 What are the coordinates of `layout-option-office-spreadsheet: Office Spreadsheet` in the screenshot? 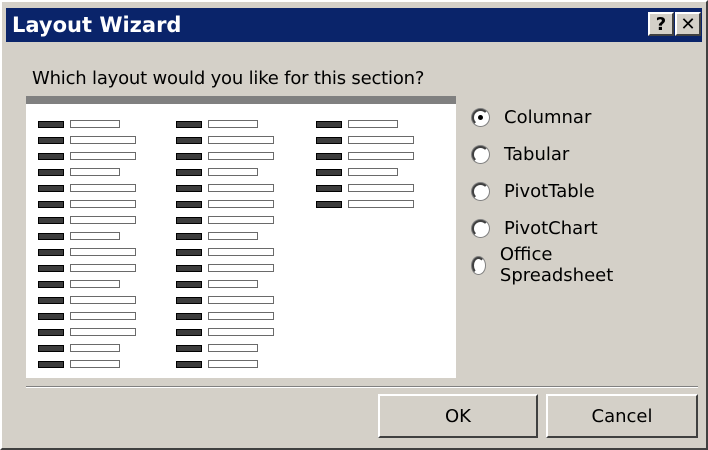 It's located at (544, 265).